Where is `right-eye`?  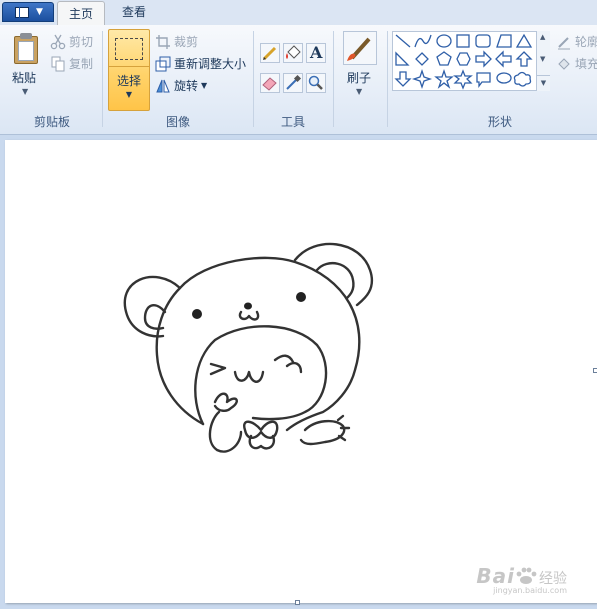 right-eye is located at coordinates (301, 297).